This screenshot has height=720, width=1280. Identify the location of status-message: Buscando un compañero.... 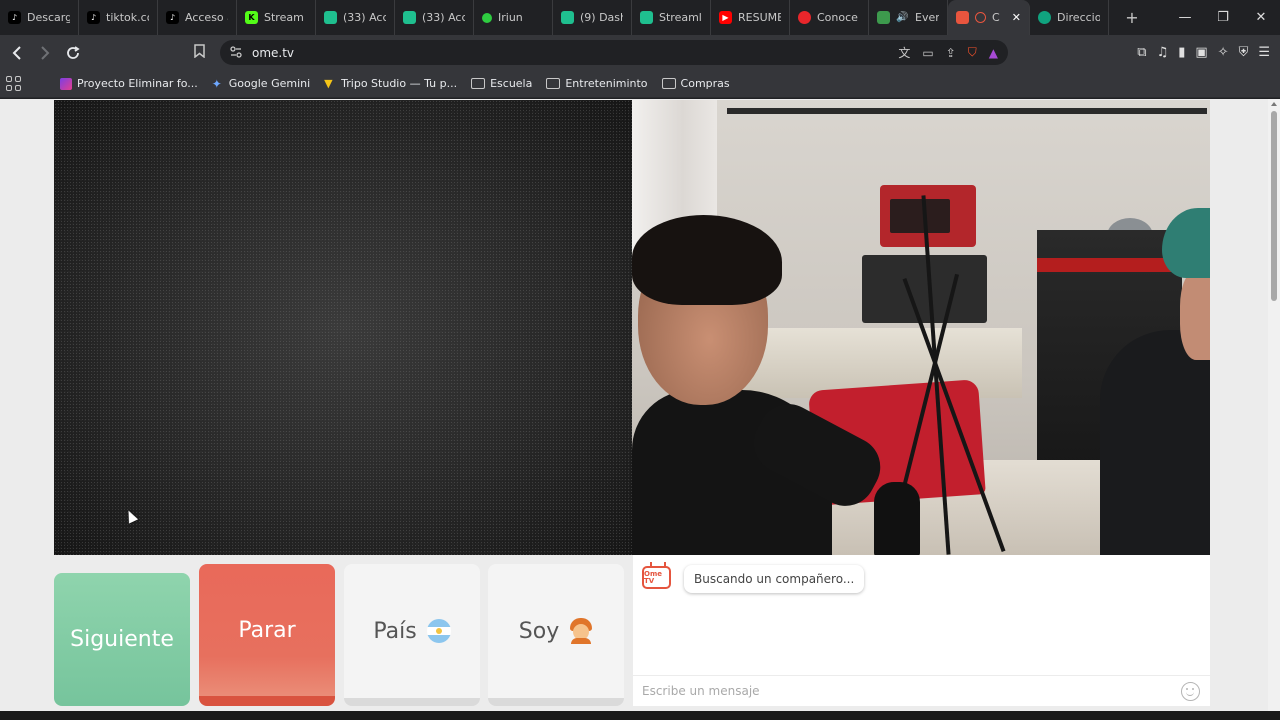
(774, 579).